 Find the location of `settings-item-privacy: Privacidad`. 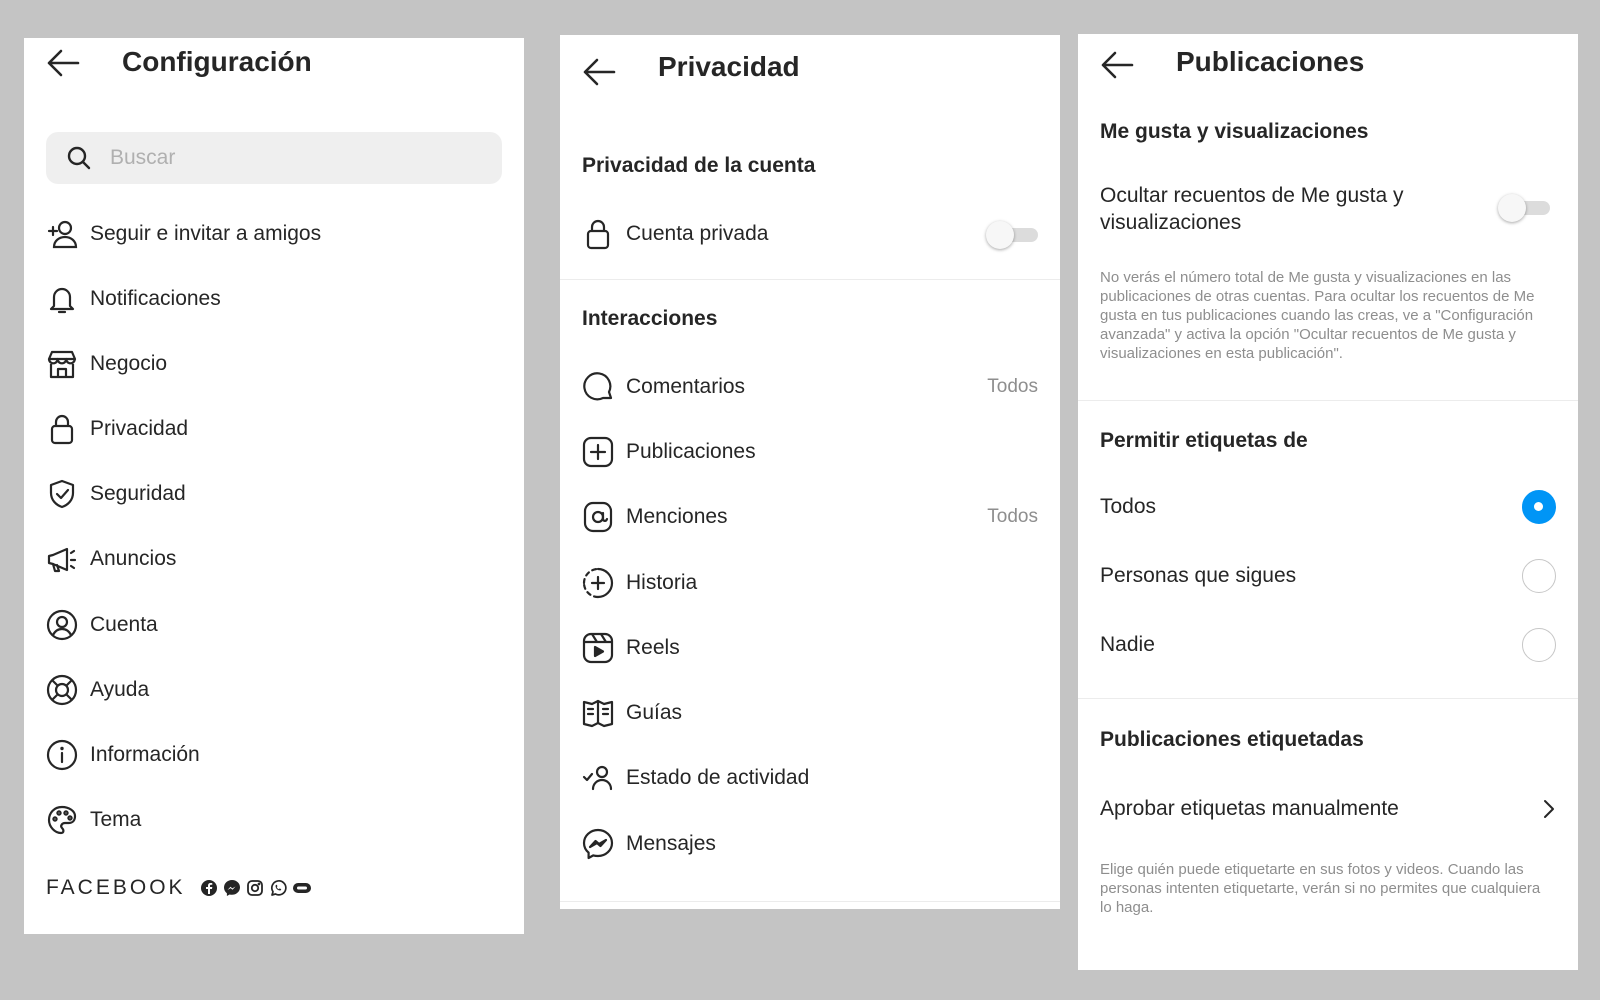

settings-item-privacy: Privacidad is located at coordinates (274, 429).